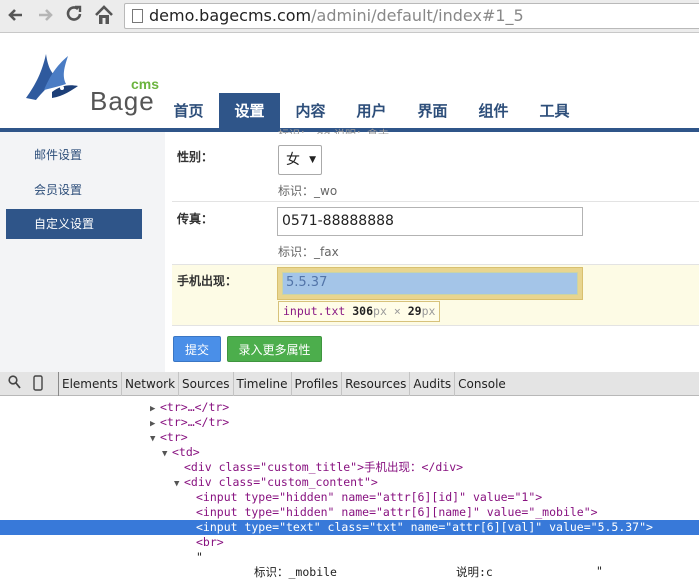 This screenshot has height=580, width=699. What do you see at coordinates (432, 111) in the screenshot?
I see `nav-interface: 界面` at bounding box center [432, 111].